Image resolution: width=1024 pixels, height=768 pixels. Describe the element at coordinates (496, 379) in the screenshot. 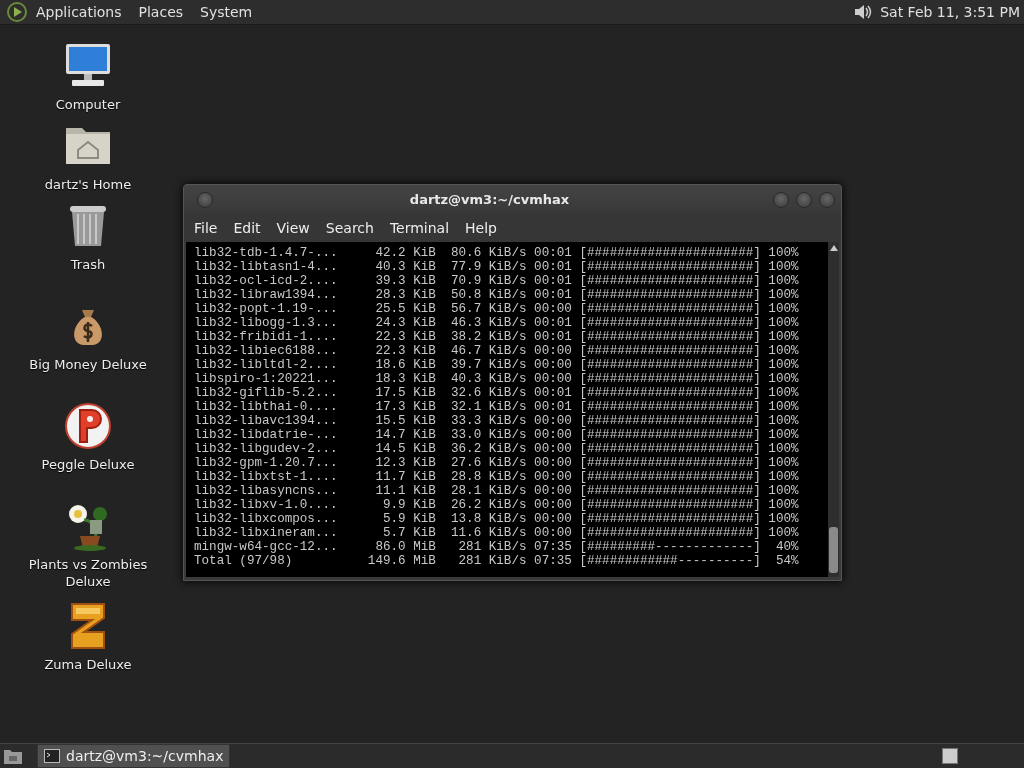

I see `terminal-line: libspiro-1:20221... 18.3 KiB 40.3 KiB/s 00:00 [######################] 100%` at that location.